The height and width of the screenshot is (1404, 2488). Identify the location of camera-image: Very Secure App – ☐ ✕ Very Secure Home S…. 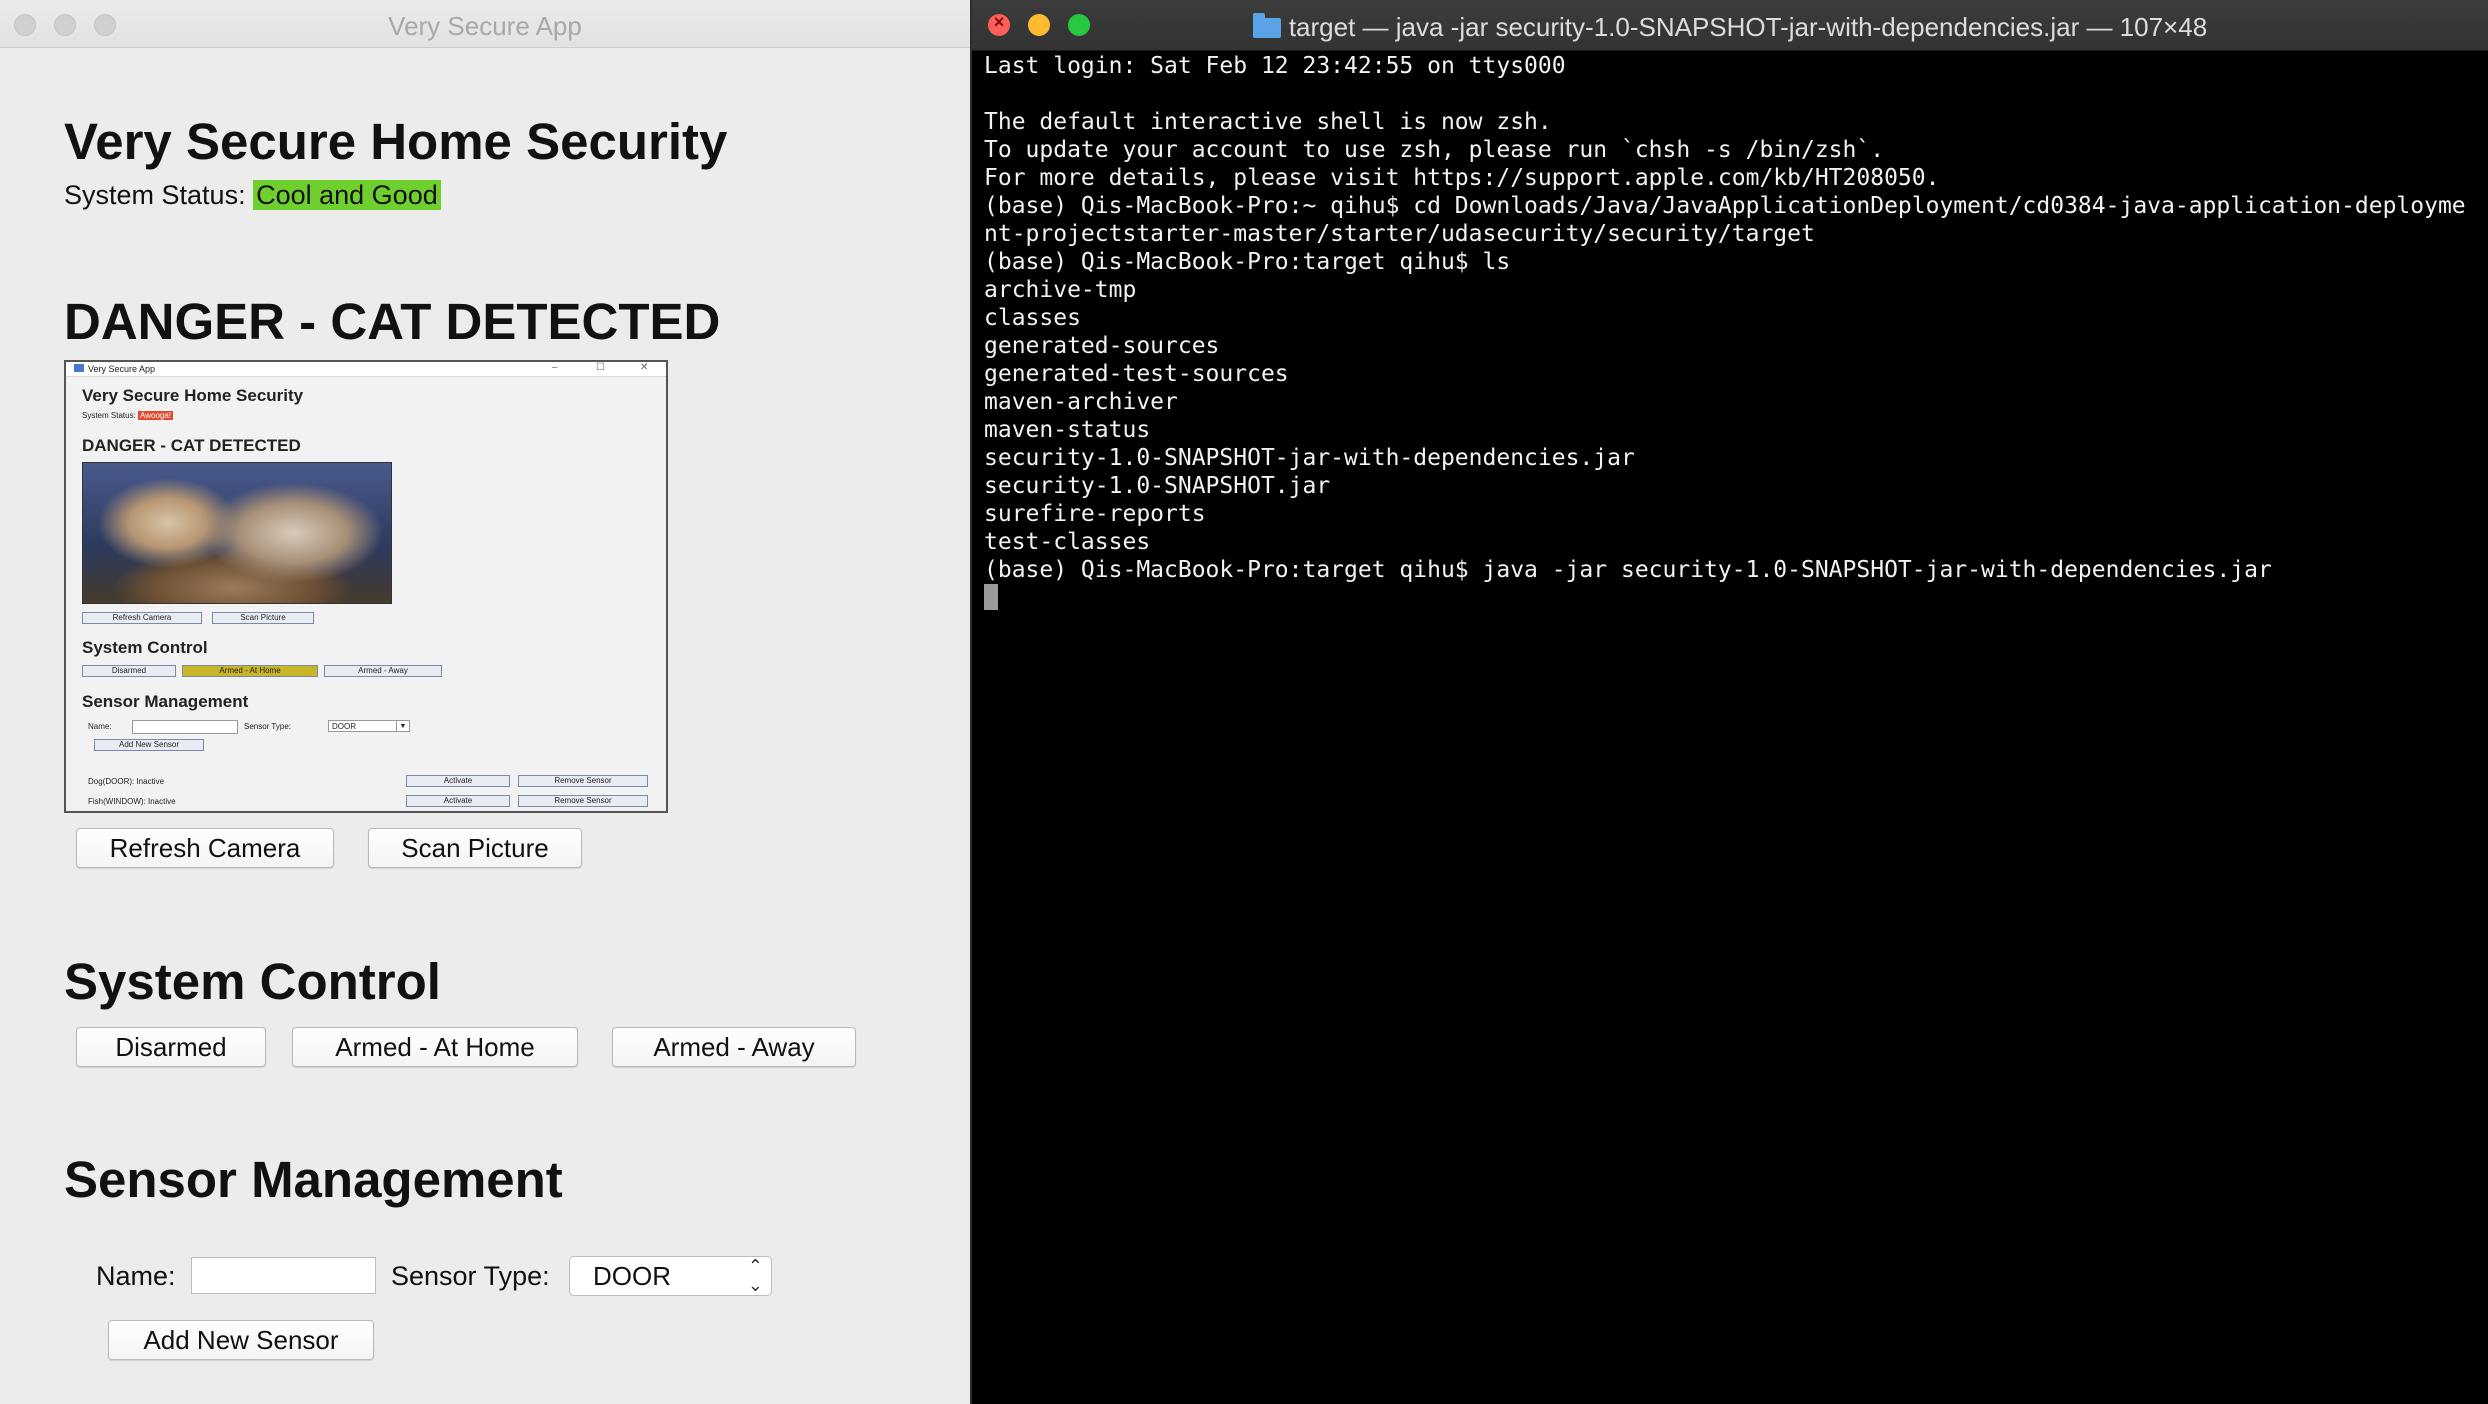
(366, 586).